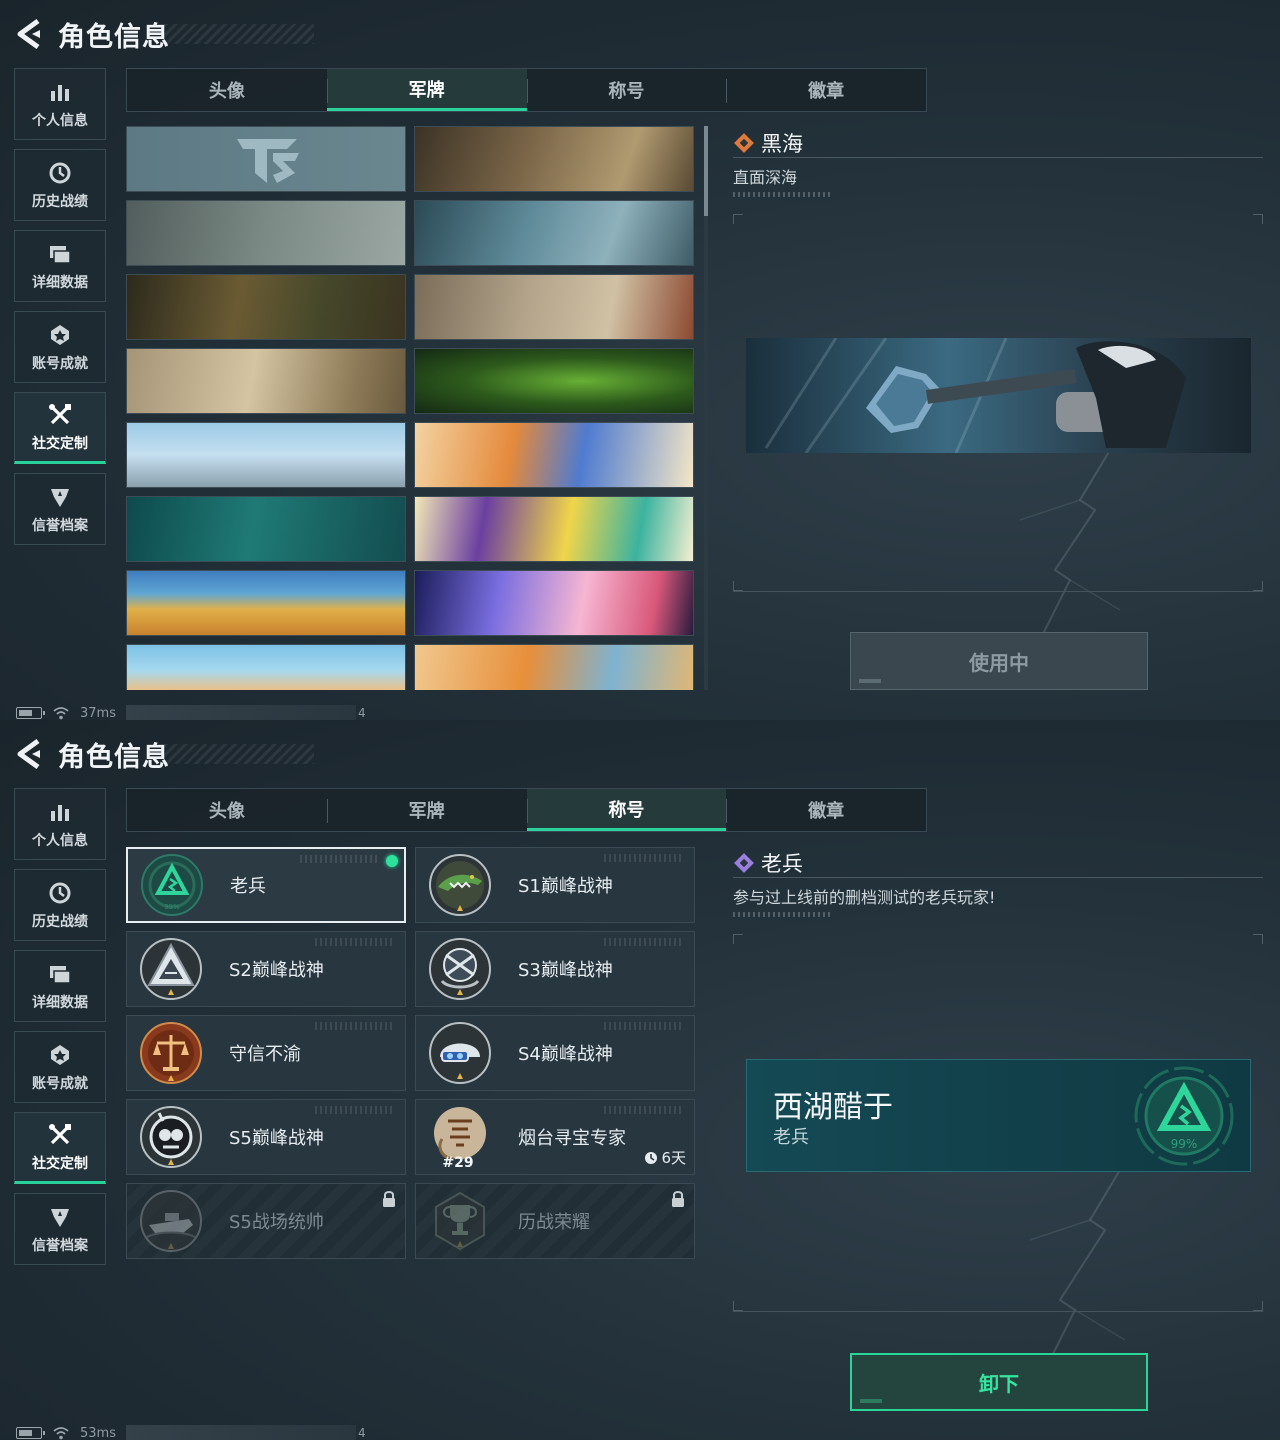  I want to click on detail-decoration, so click(783, 194).